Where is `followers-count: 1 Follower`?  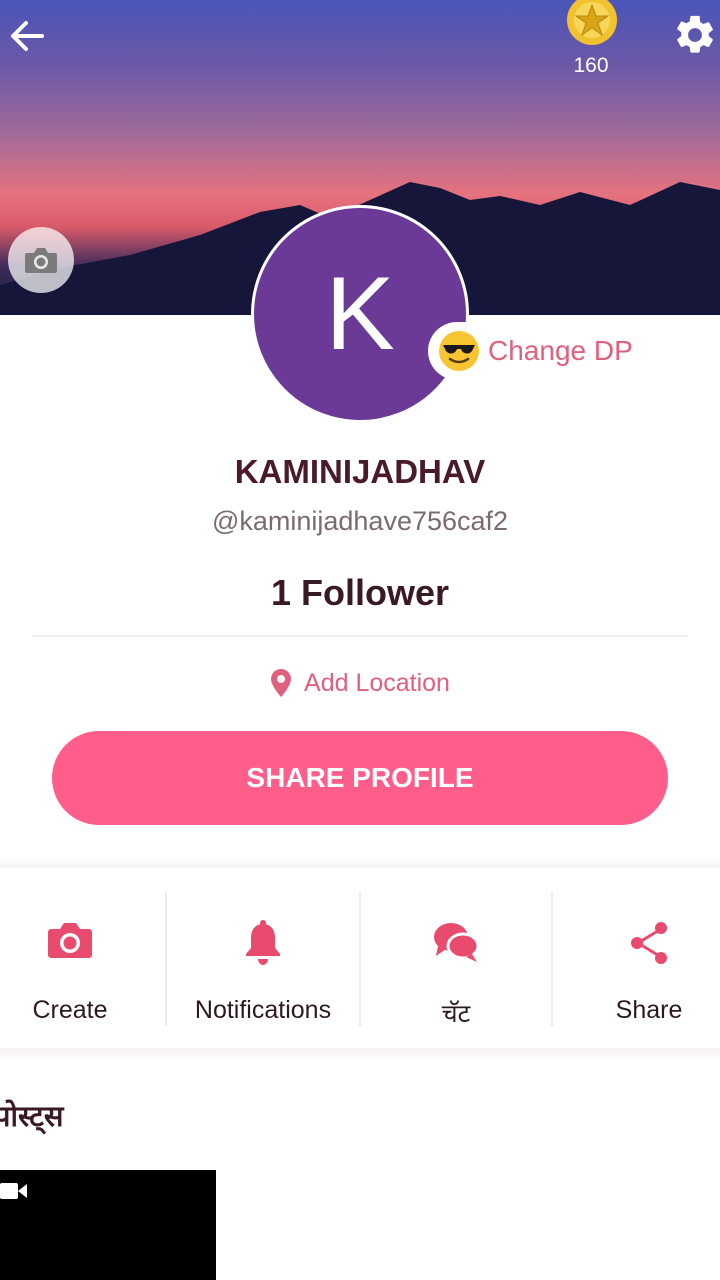 followers-count: 1 Follower is located at coordinates (360, 593).